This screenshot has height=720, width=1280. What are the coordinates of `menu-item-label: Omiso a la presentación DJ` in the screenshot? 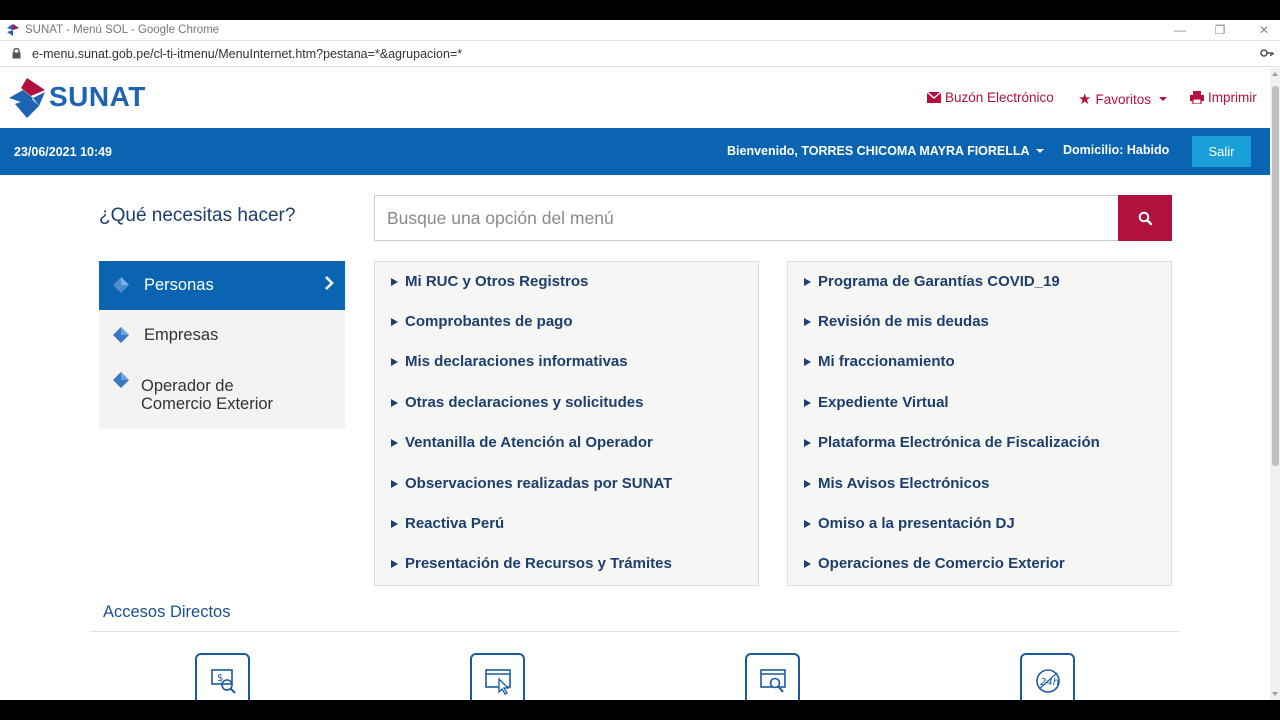 It's located at (916, 523).